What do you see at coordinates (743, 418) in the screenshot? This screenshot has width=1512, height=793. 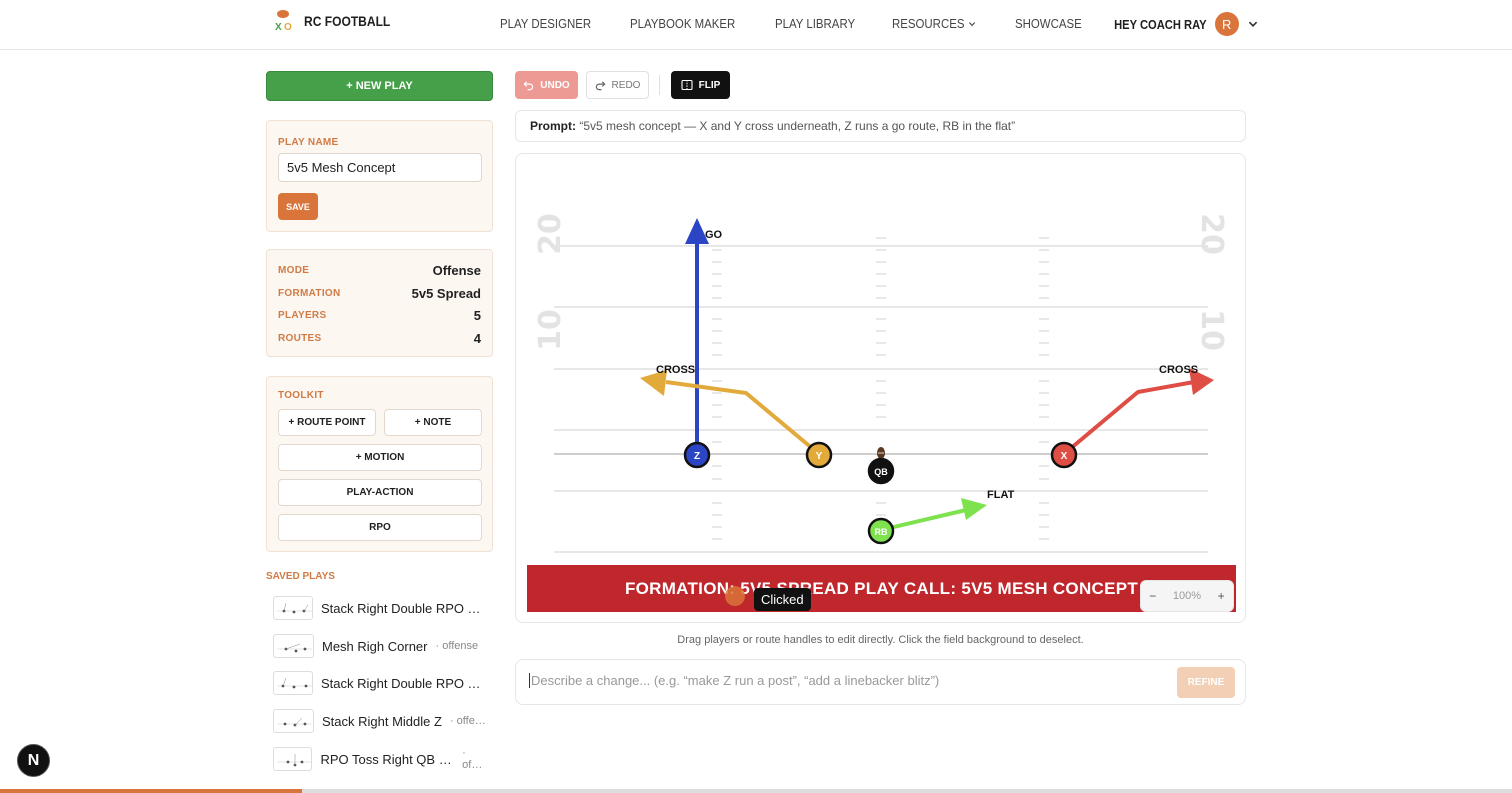 I see `y-route` at bounding box center [743, 418].